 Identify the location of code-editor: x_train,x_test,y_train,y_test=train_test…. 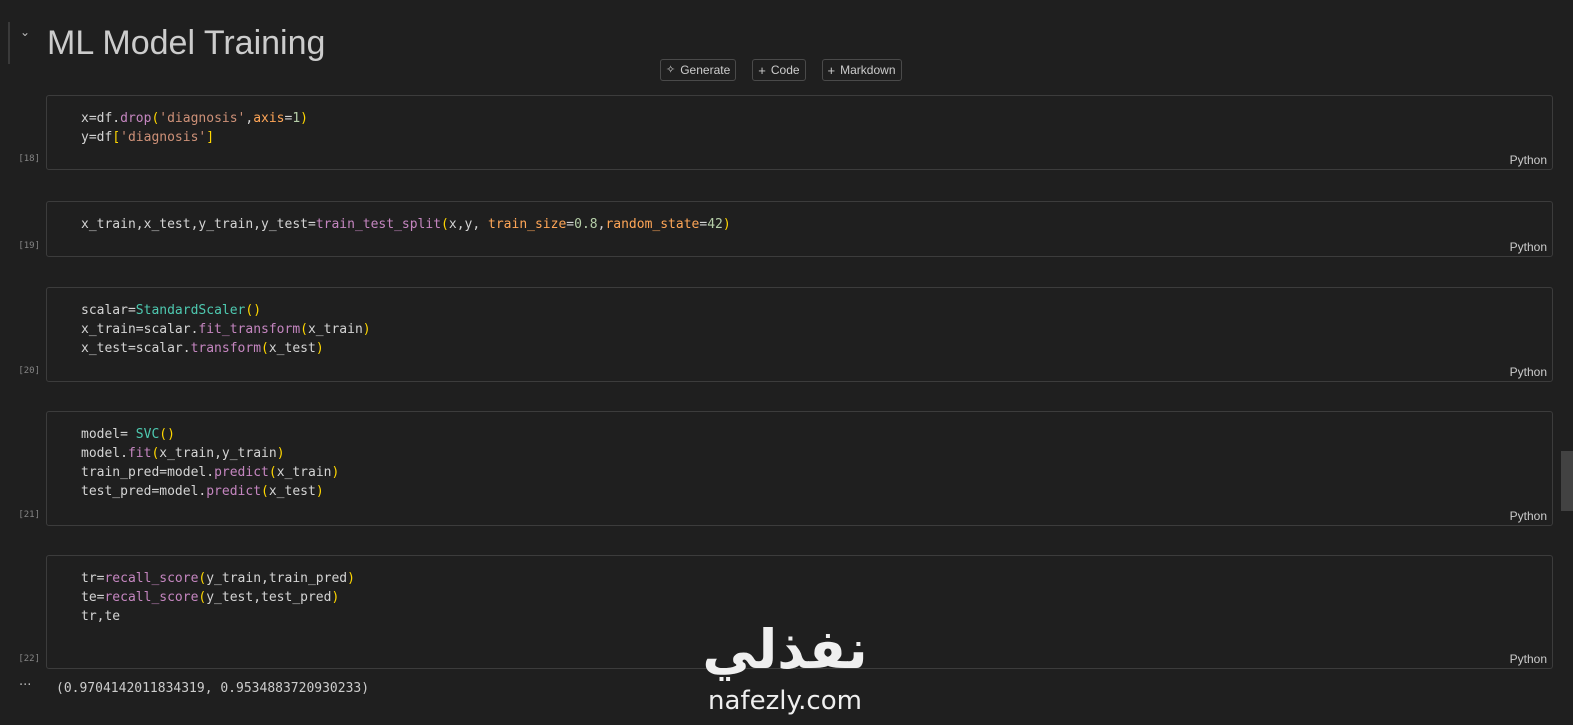
(406, 224).